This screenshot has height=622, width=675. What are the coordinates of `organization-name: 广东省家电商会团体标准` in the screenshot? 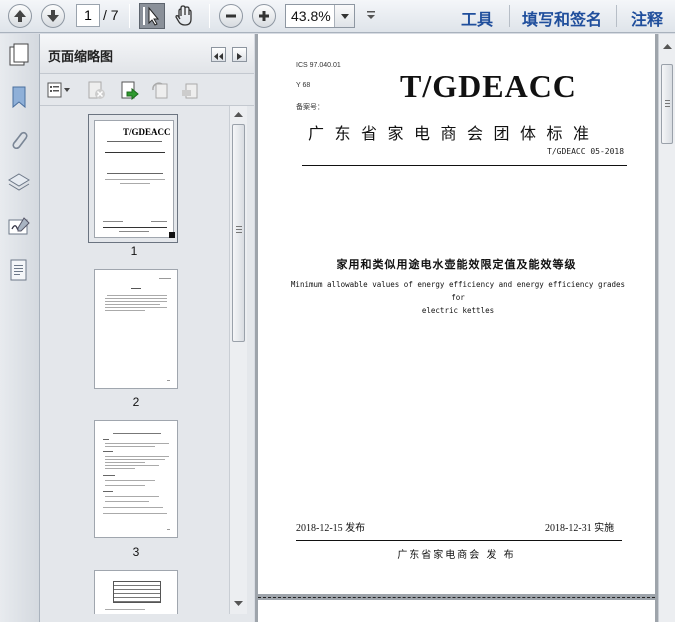 It's located at (454, 133).